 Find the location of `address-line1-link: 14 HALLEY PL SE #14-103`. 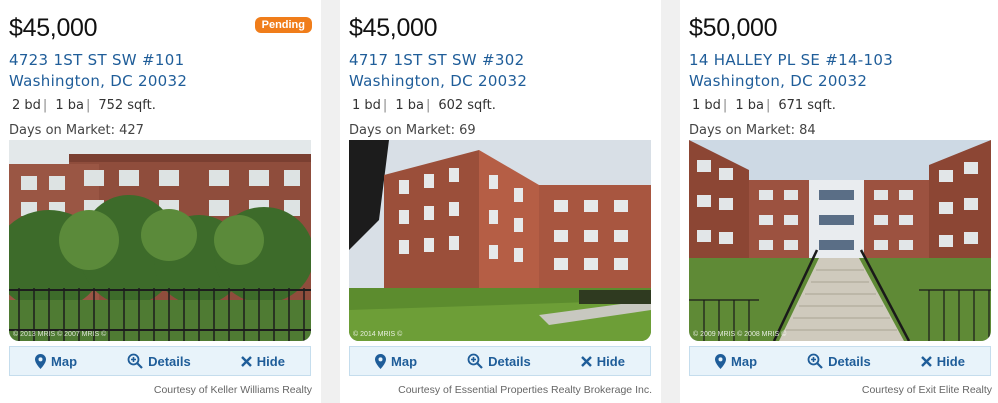

address-line1-link: 14 HALLEY PL SE #14-103 is located at coordinates (791, 60).